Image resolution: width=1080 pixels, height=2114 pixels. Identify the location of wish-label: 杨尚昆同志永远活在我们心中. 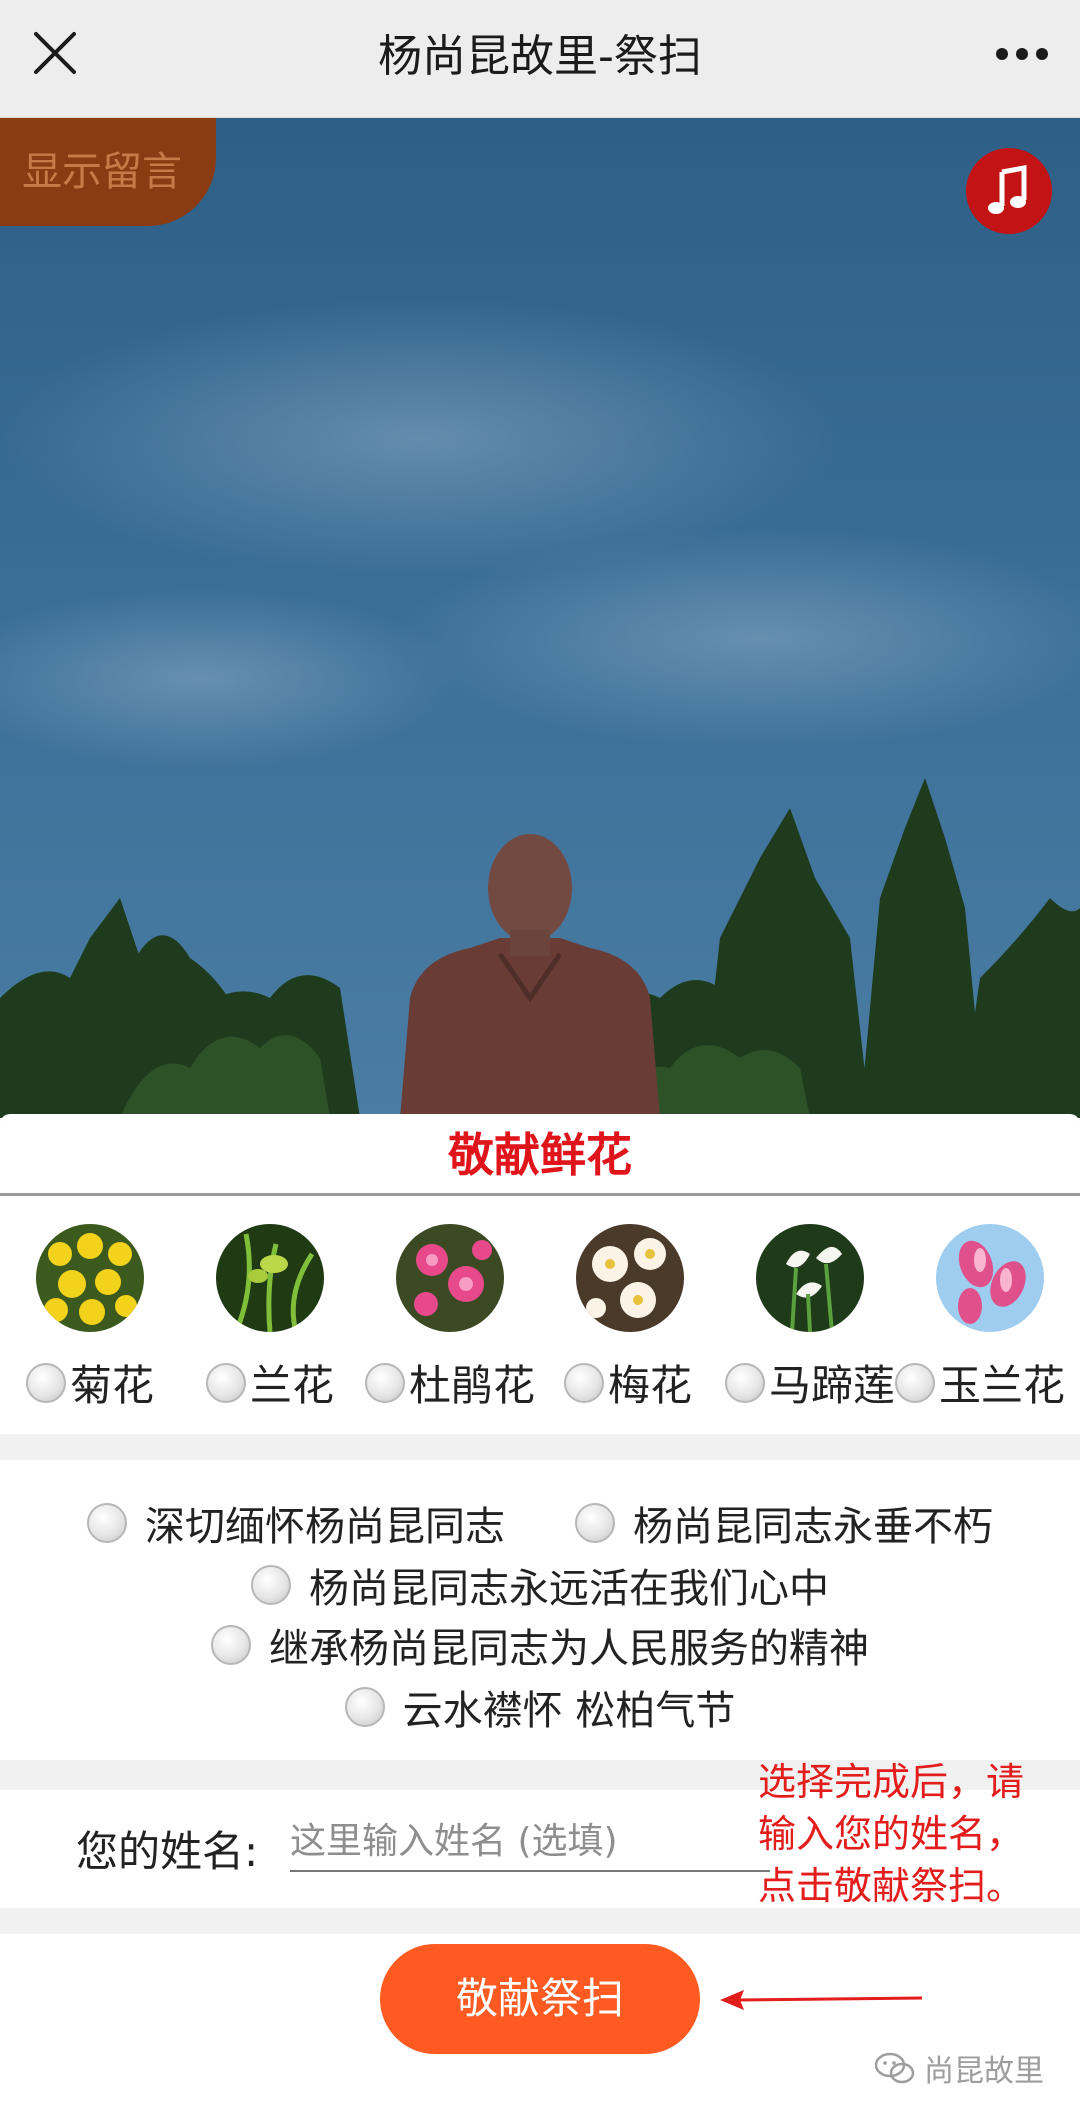
(569, 1589).